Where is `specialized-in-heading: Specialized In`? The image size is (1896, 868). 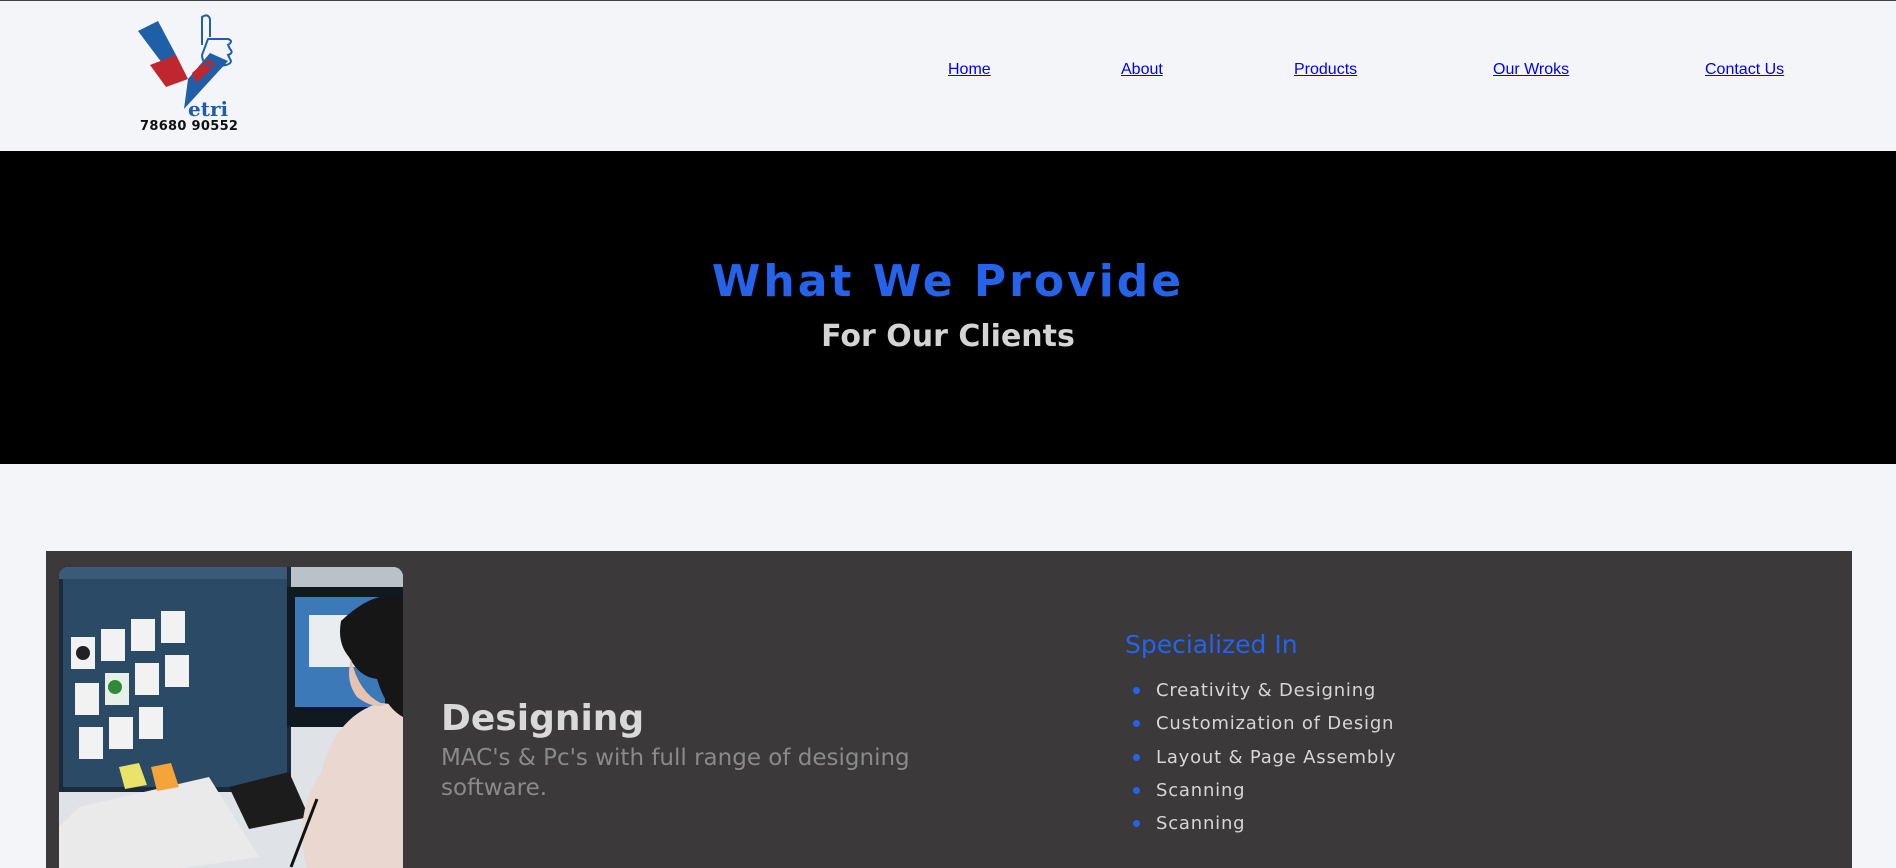 specialized-in-heading: Specialized In is located at coordinates (1211, 644).